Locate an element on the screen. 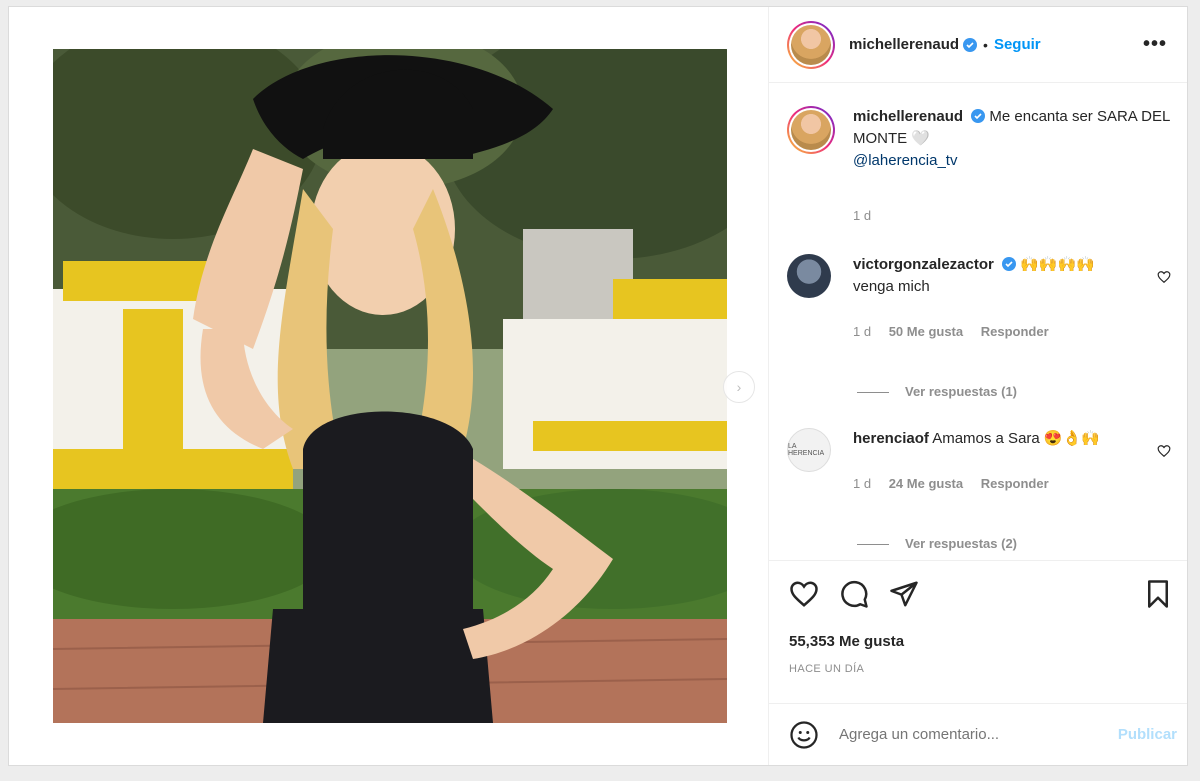 This screenshot has width=1200, height=781. comment-icon is located at coordinates (854, 594).